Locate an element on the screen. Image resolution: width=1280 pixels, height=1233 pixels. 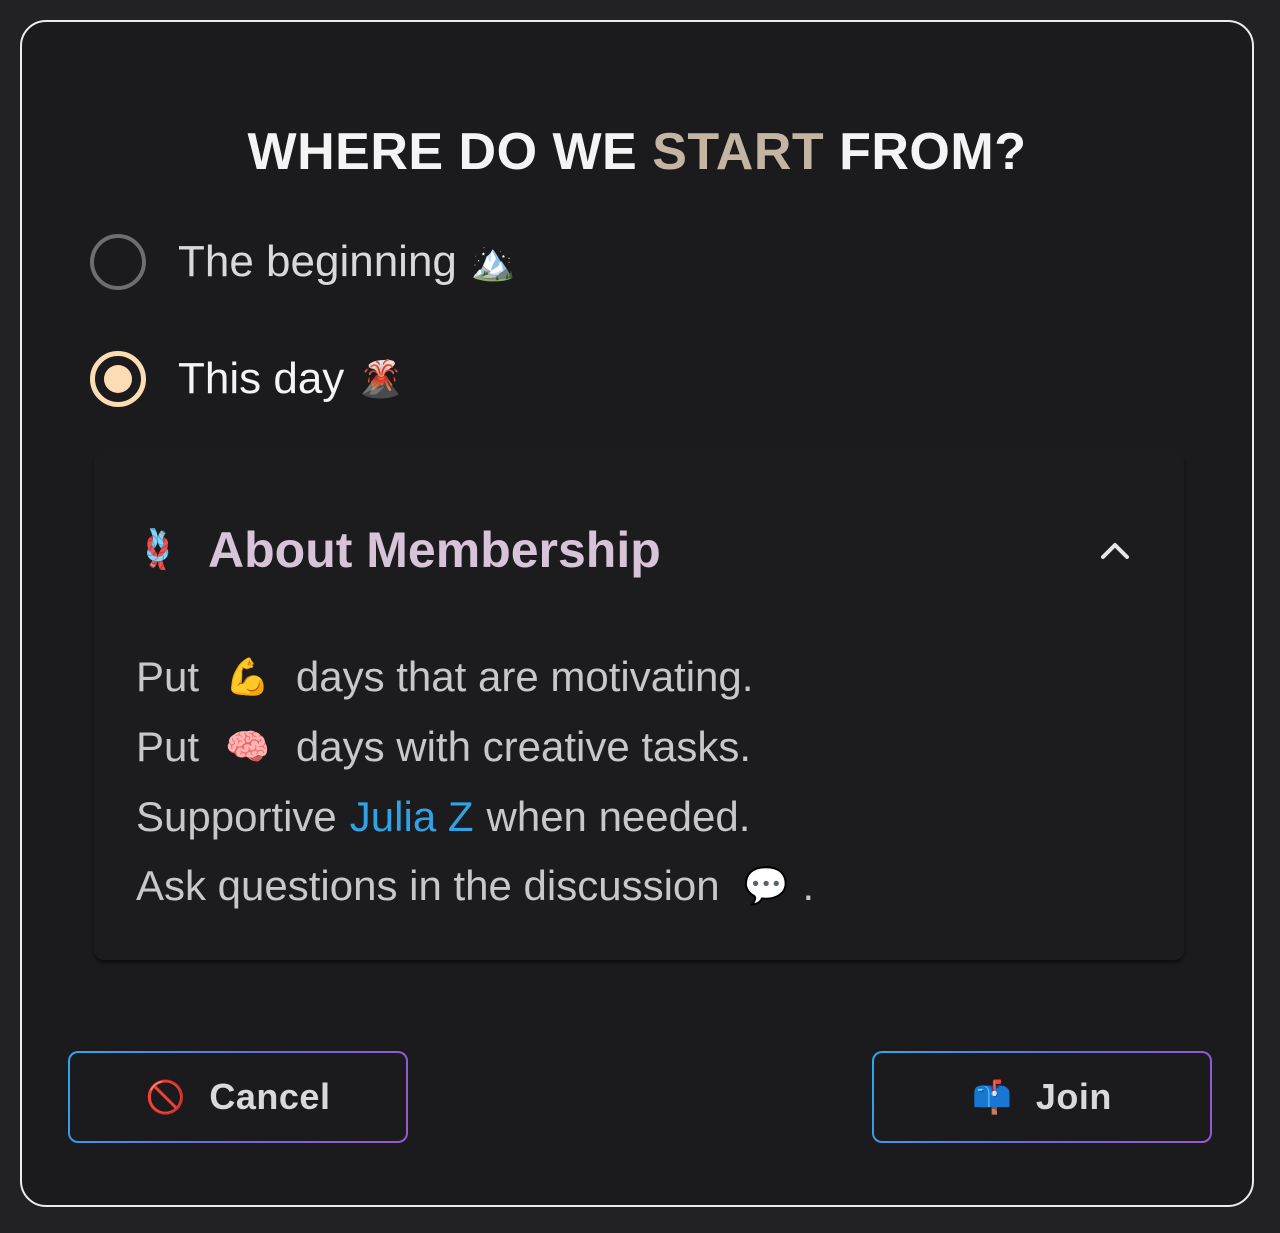
membership-line-motivating: Put 💪 days that are motivating. is located at coordinates (636, 677).